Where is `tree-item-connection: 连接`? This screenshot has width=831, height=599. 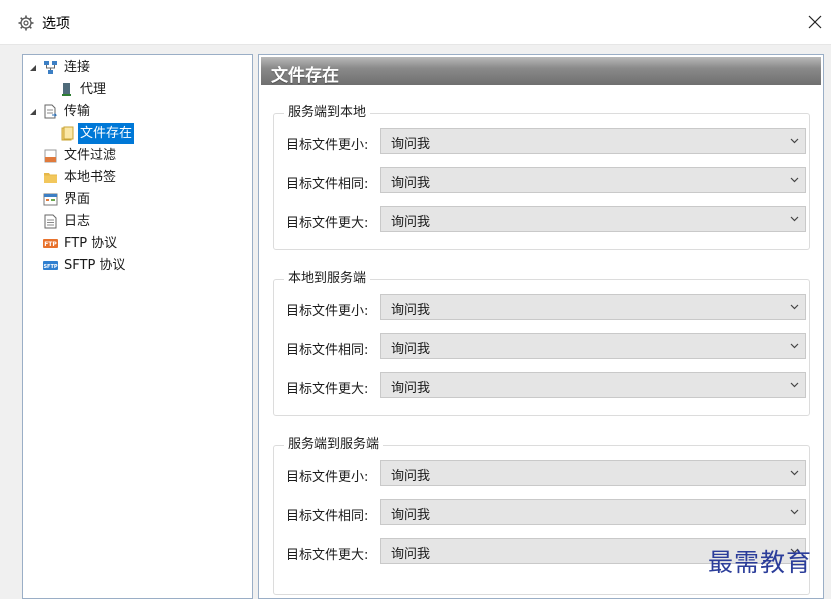 tree-item-connection: 连接 is located at coordinates (137, 67).